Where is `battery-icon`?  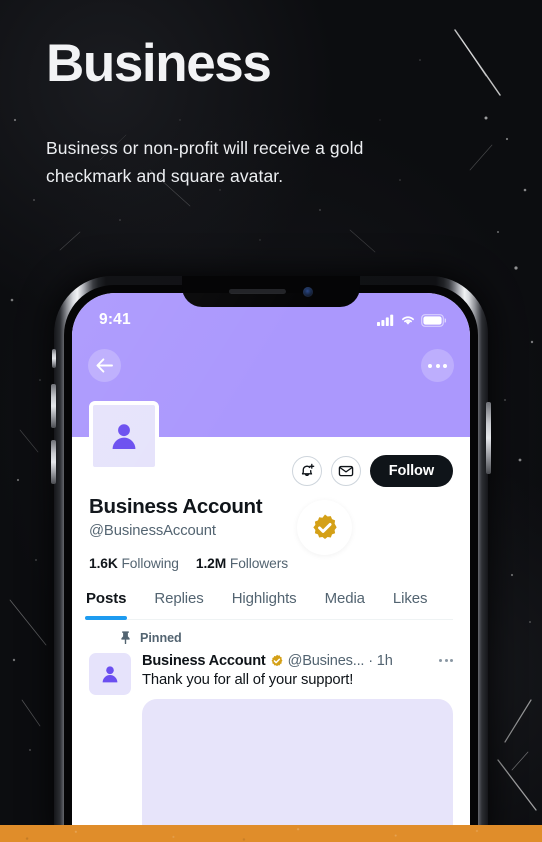
battery-icon is located at coordinates (433, 320).